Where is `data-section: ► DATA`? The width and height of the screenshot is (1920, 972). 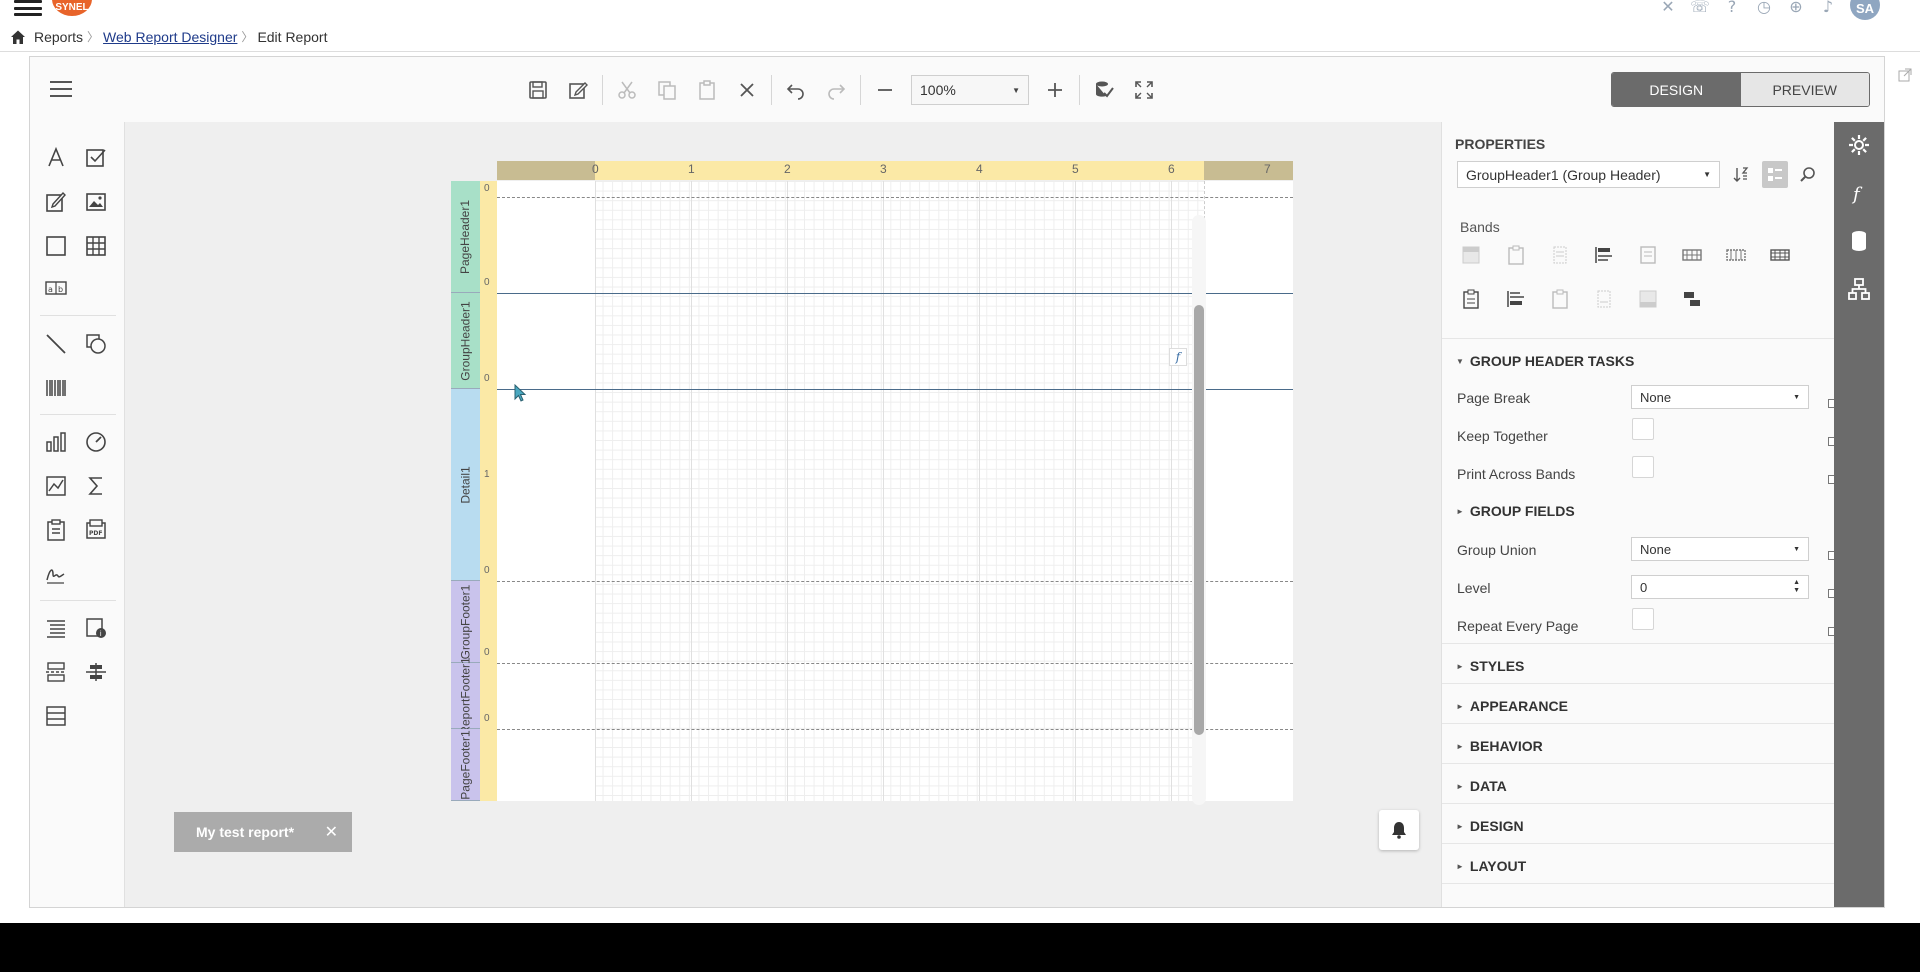
data-section: ► DATA is located at coordinates (1481, 786).